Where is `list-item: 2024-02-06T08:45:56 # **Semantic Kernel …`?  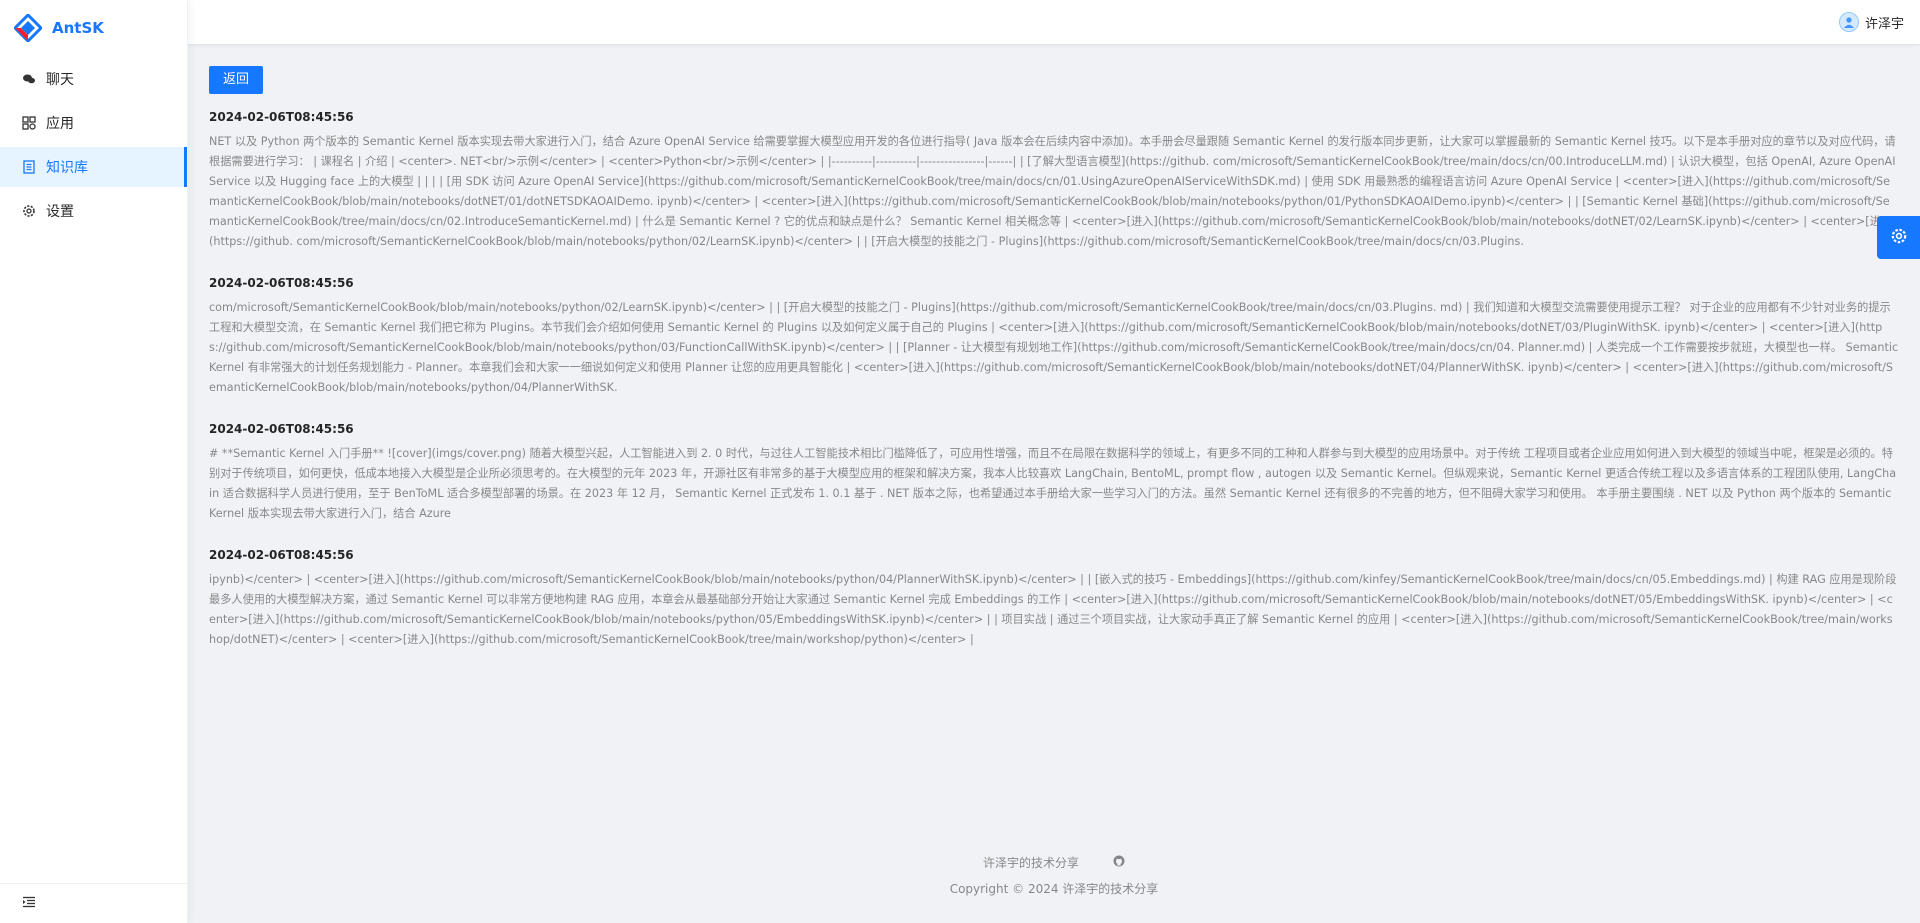 list-item: 2024-02-06T08:45:56 # **Semantic Kernel … is located at coordinates (1054, 473).